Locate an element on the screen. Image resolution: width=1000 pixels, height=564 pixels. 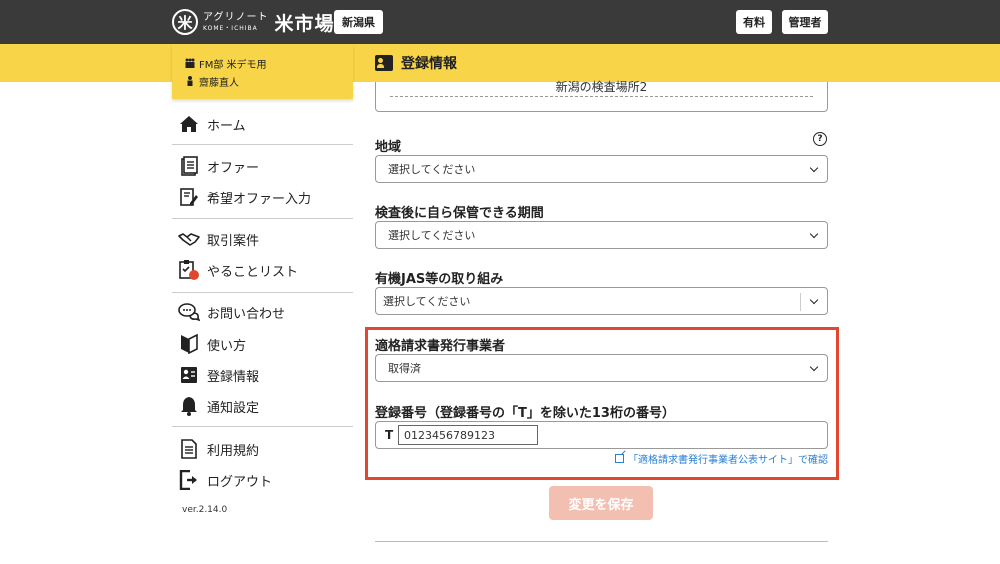
user-info-box: FM部 米デモ用 齋藤直人 is located at coordinates (262, 71).